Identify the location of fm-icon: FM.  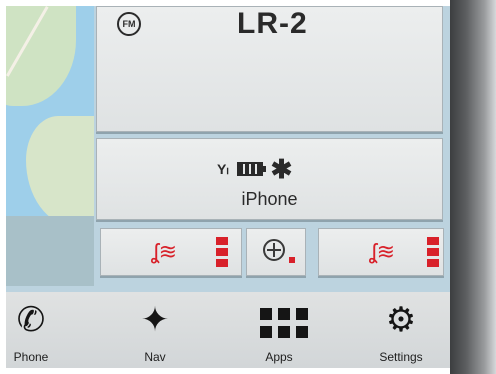
(129, 24).